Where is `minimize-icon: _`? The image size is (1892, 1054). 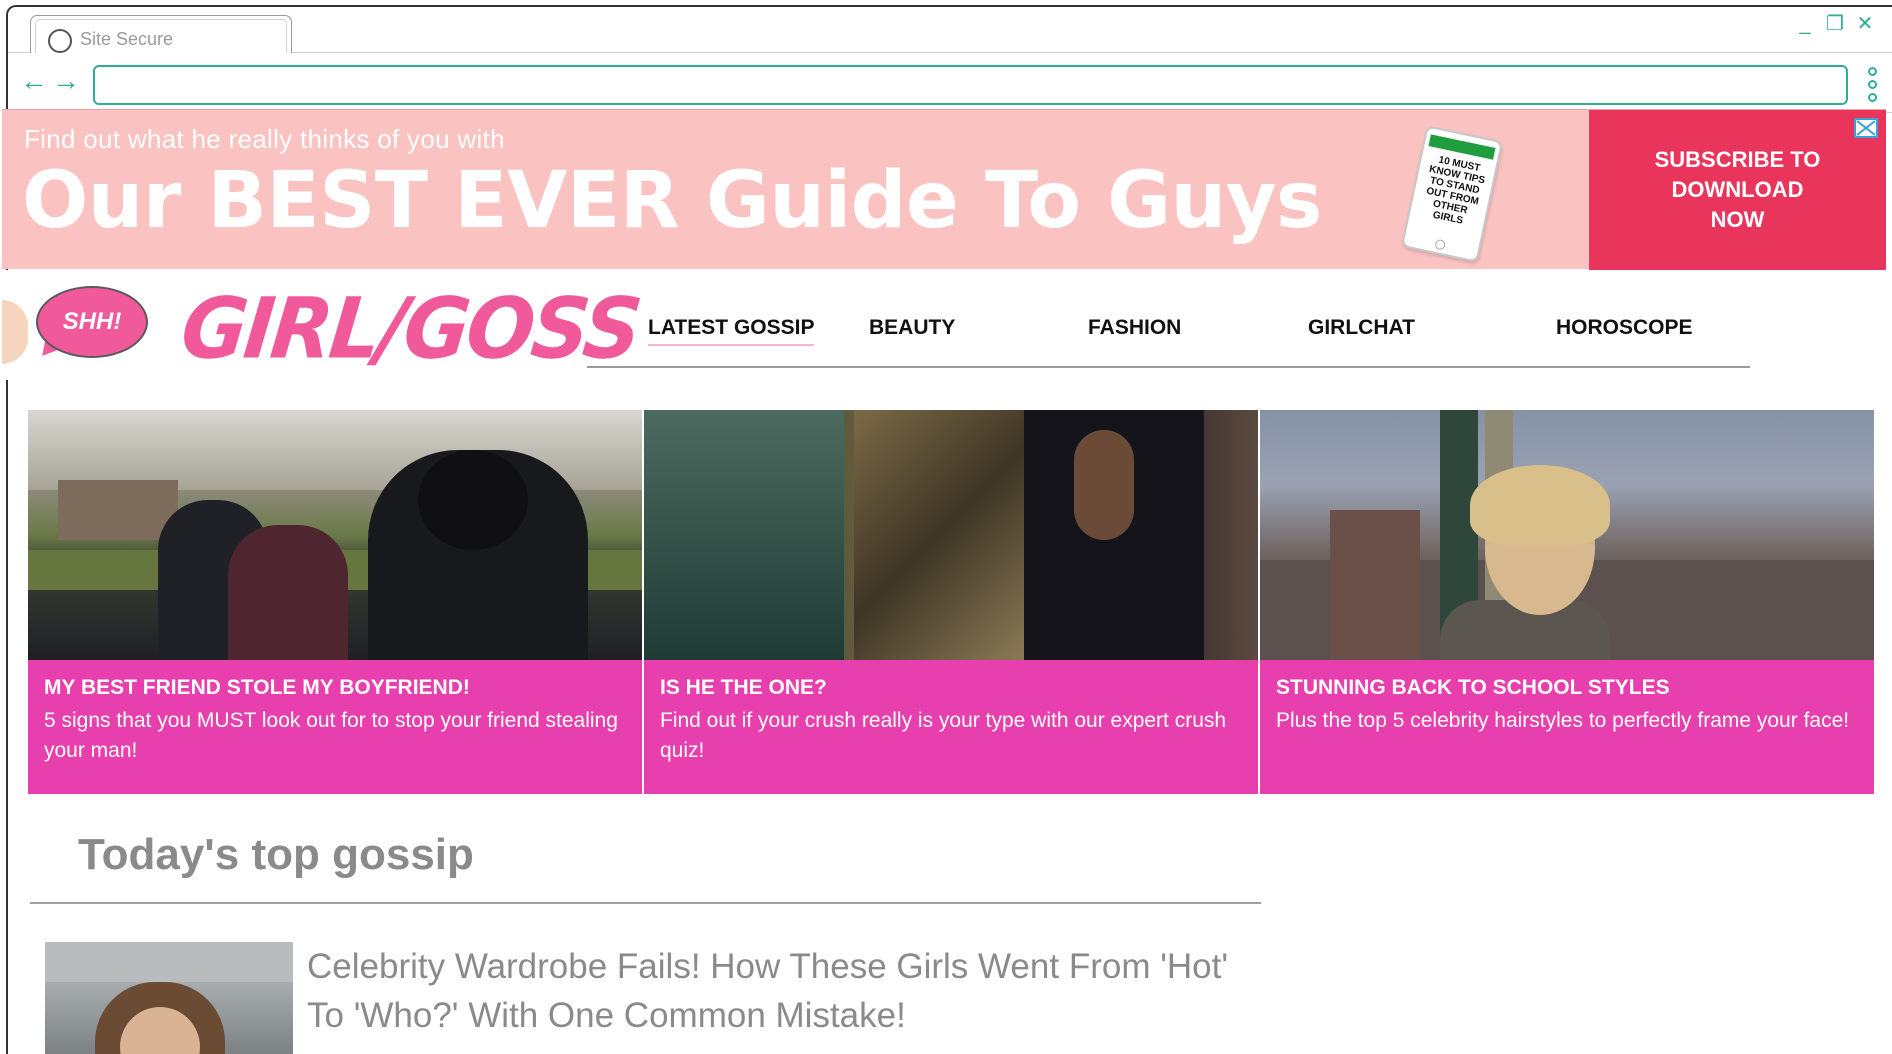
minimize-icon: _ is located at coordinates (1805, 24).